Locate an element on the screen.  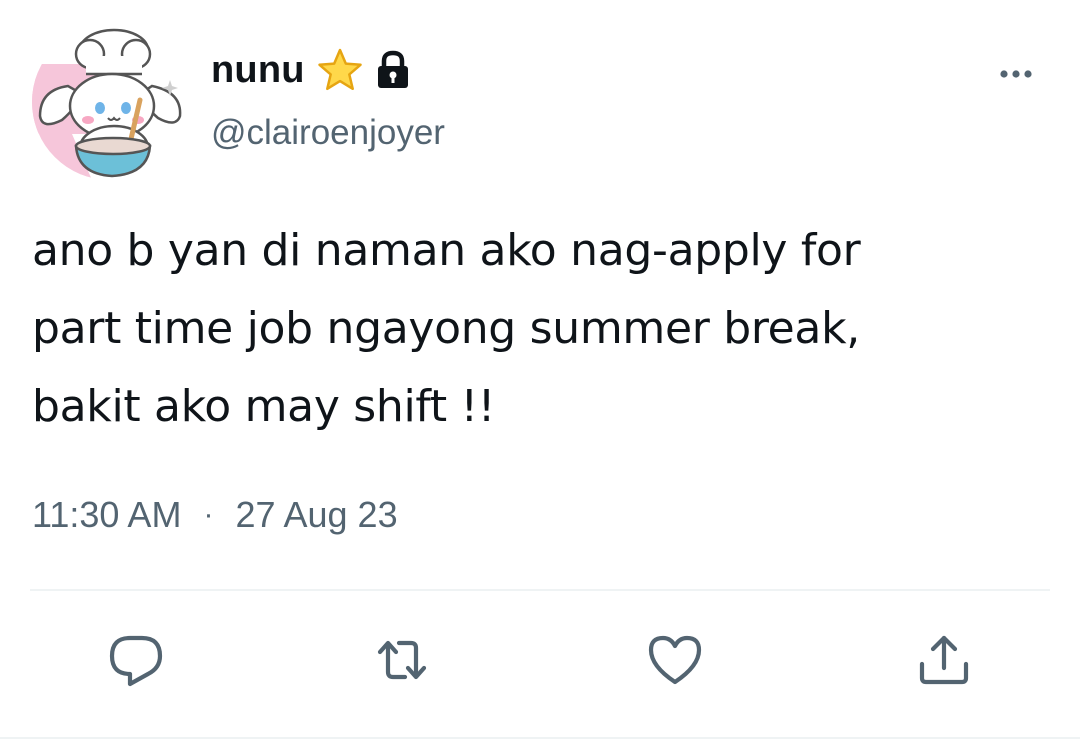
lock-icon is located at coordinates (393, 70).